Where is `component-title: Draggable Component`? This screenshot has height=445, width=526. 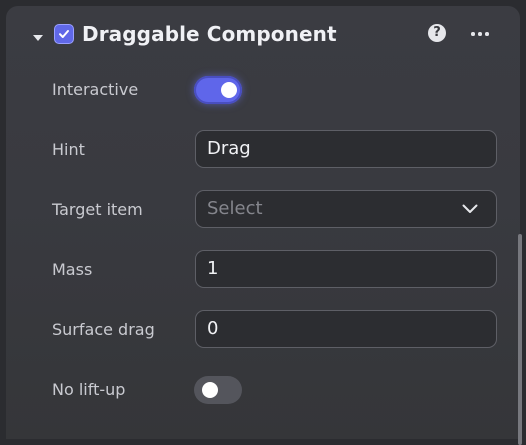
component-title: Draggable Component is located at coordinates (209, 34).